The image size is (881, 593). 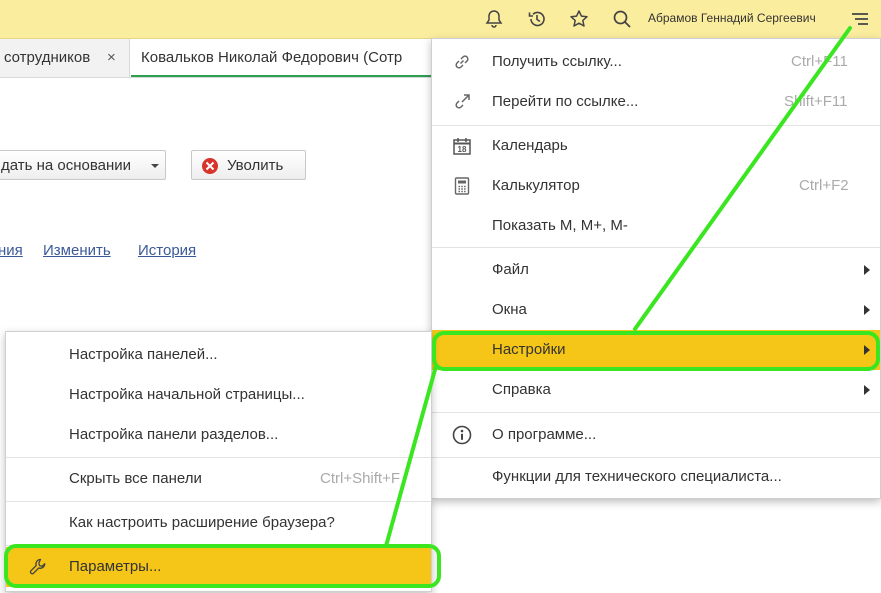 What do you see at coordinates (411, 456) in the screenshot?
I see `annotation-line-settings` at bounding box center [411, 456].